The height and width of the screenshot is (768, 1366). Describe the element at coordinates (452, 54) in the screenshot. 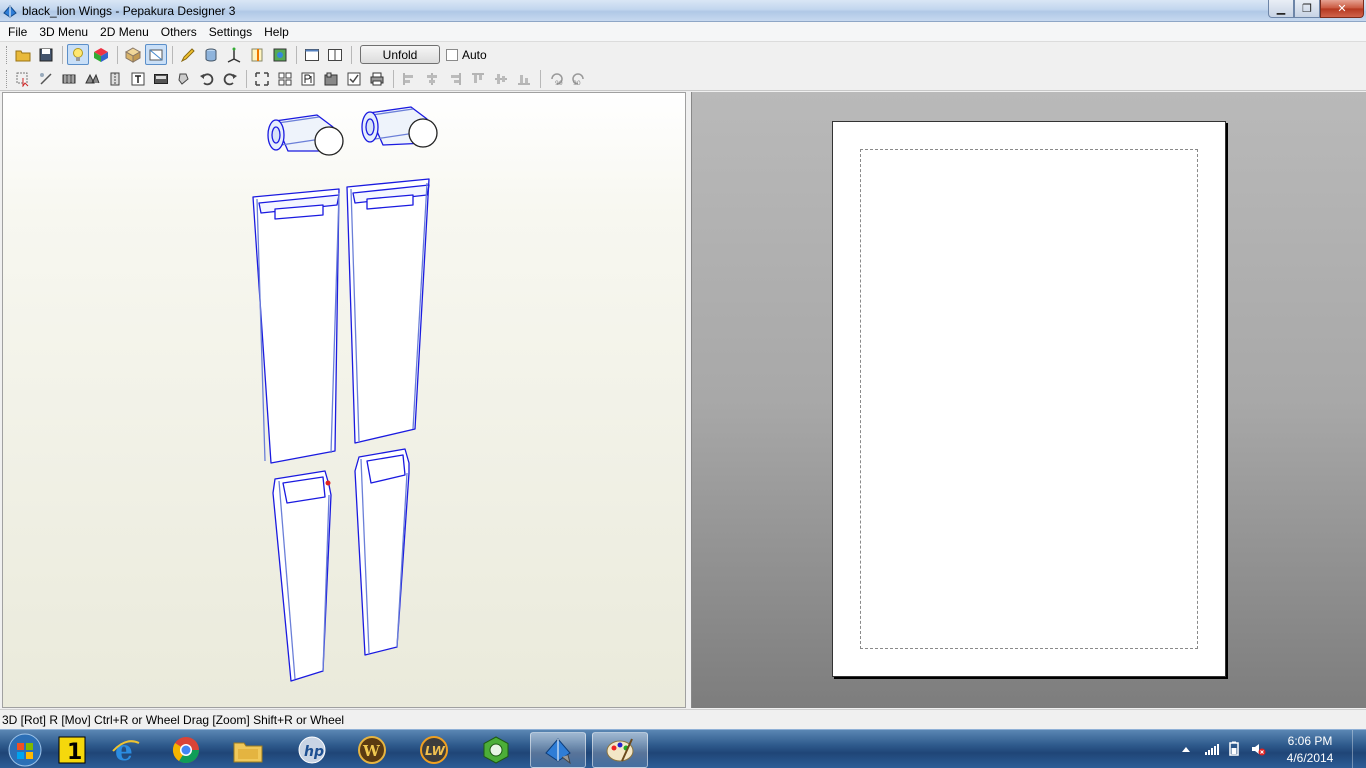

I see `auto-checkbox` at that location.